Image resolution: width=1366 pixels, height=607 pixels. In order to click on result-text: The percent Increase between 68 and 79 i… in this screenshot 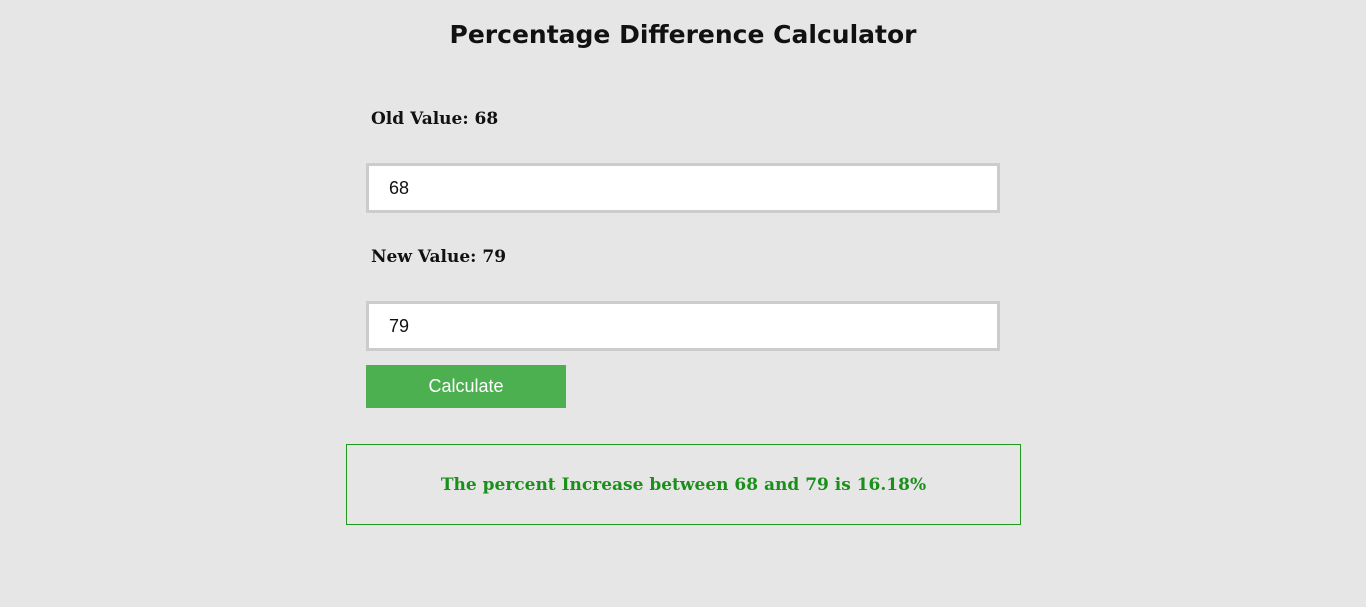, I will do `click(683, 484)`.